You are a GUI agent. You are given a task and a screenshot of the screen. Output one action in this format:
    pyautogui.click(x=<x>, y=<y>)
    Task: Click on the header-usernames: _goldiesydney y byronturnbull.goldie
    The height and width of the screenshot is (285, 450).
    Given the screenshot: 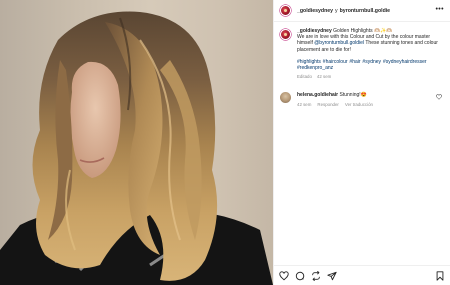 What is the action you would take?
    pyautogui.click(x=343, y=11)
    